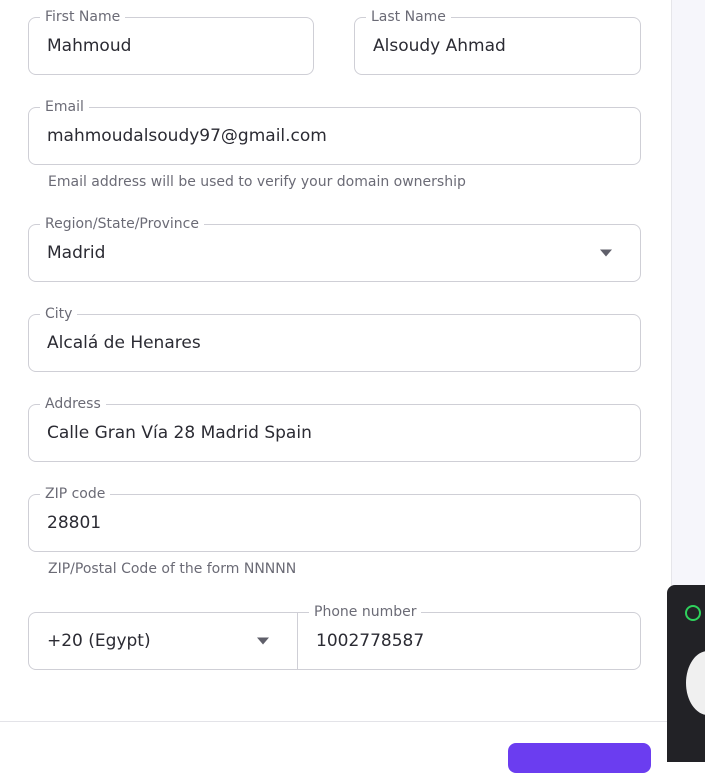  Describe the element at coordinates (163, 641) in the screenshot. I see `country-code-select: +20 (Egypt)` at that location.